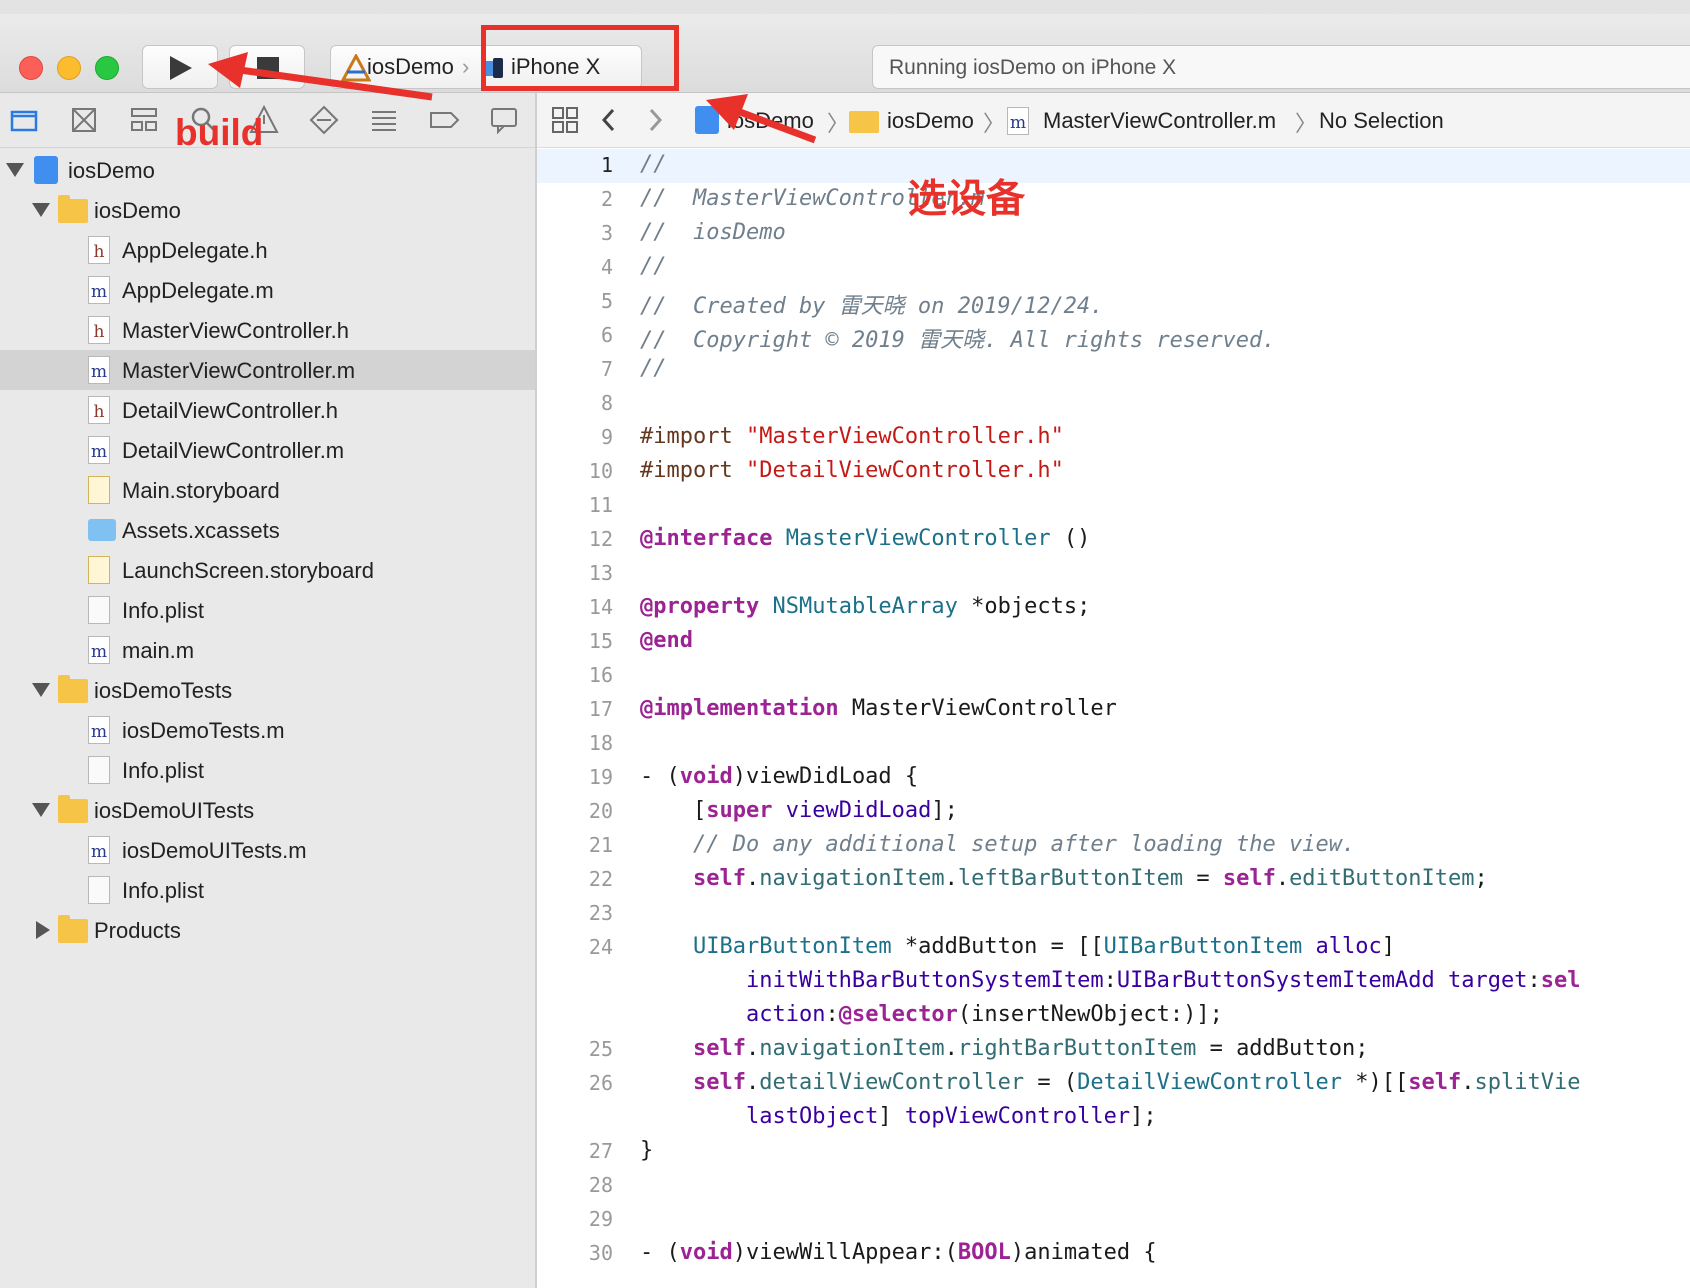  What do you see at coordinates (660, 1252) in the screenshot?
I see `code-token: - (` at bounding box center [660, 1252].